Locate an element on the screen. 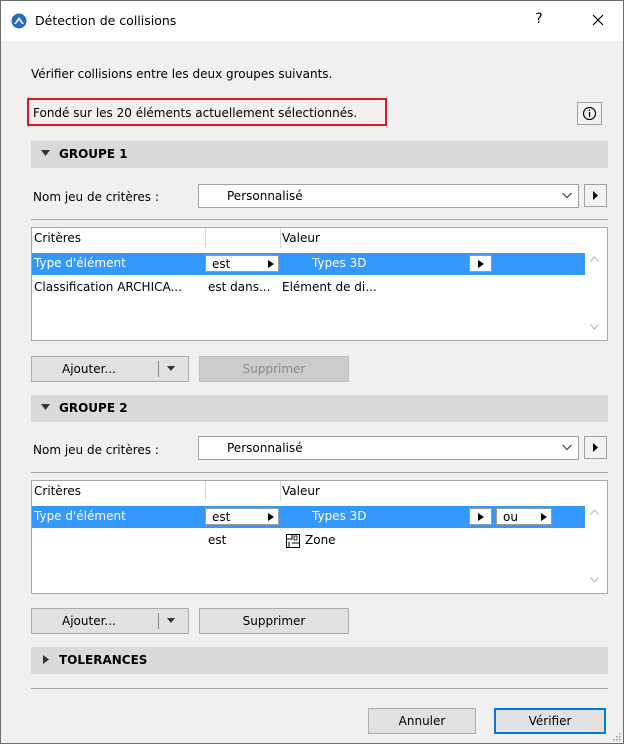  archicad-app-icon is located at coordinates (19, 21).